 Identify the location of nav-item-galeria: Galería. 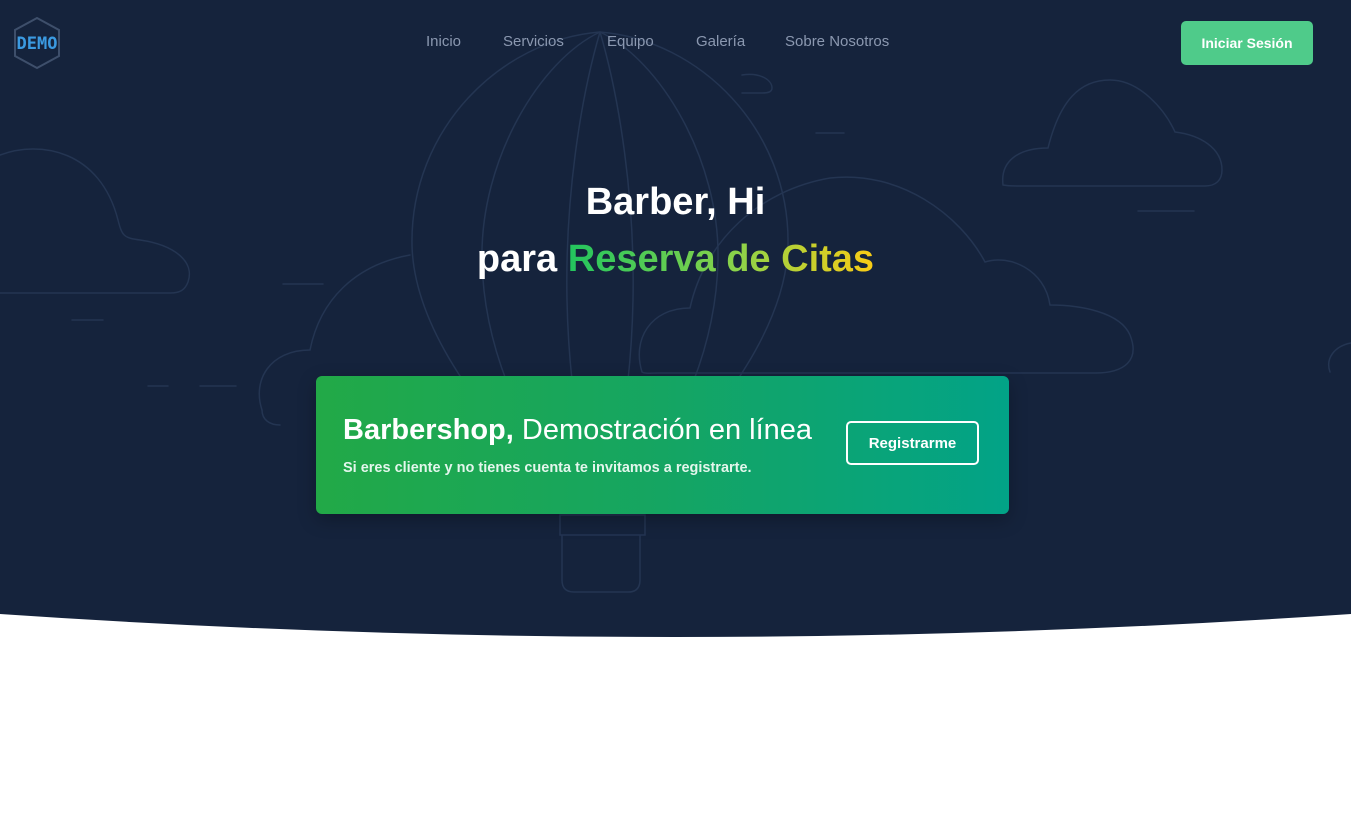
(720, 41).